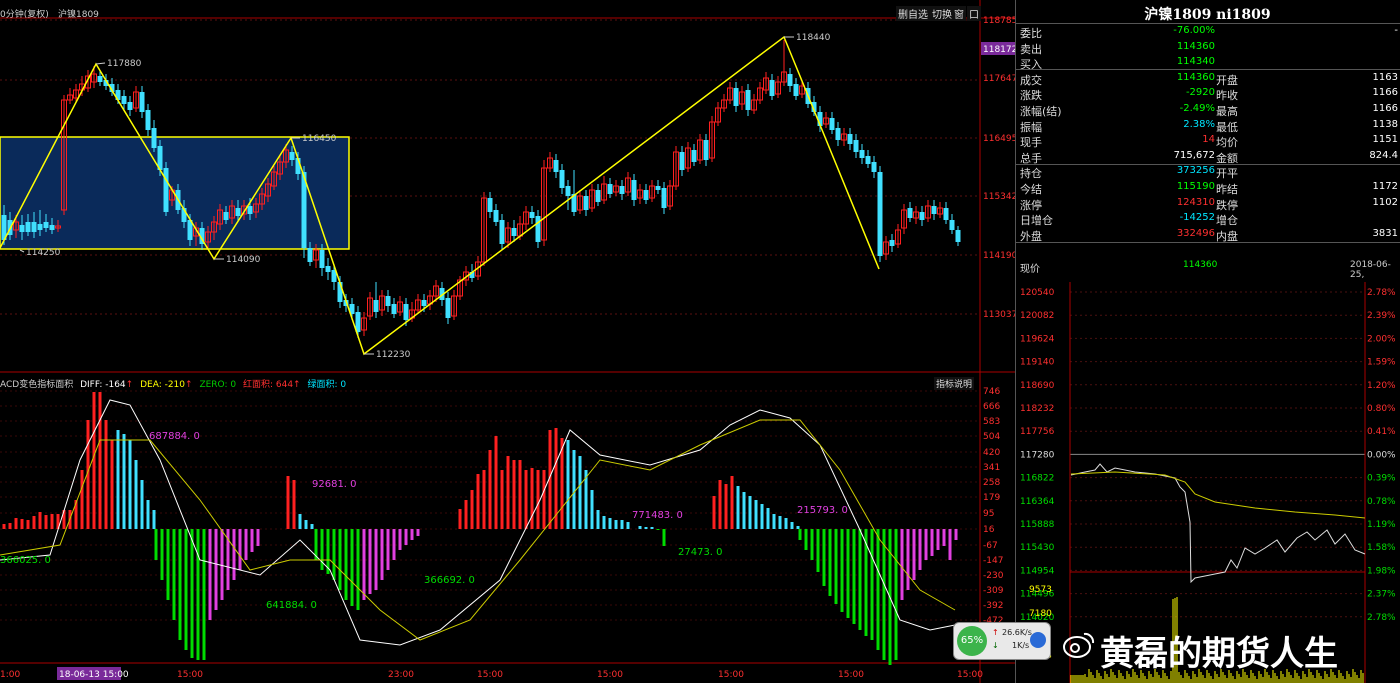 The height and width of the screenshot is (683, 1400). I want to click on intraday-right-axis: 1.58%, so click(1381, 548).